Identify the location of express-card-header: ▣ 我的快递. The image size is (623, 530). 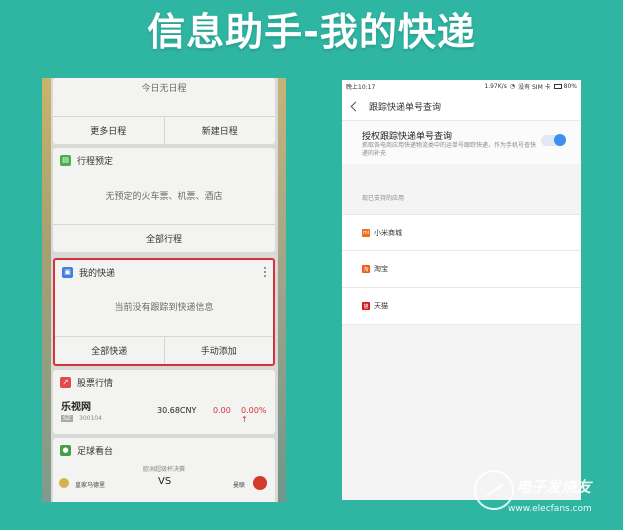
(164, 272).